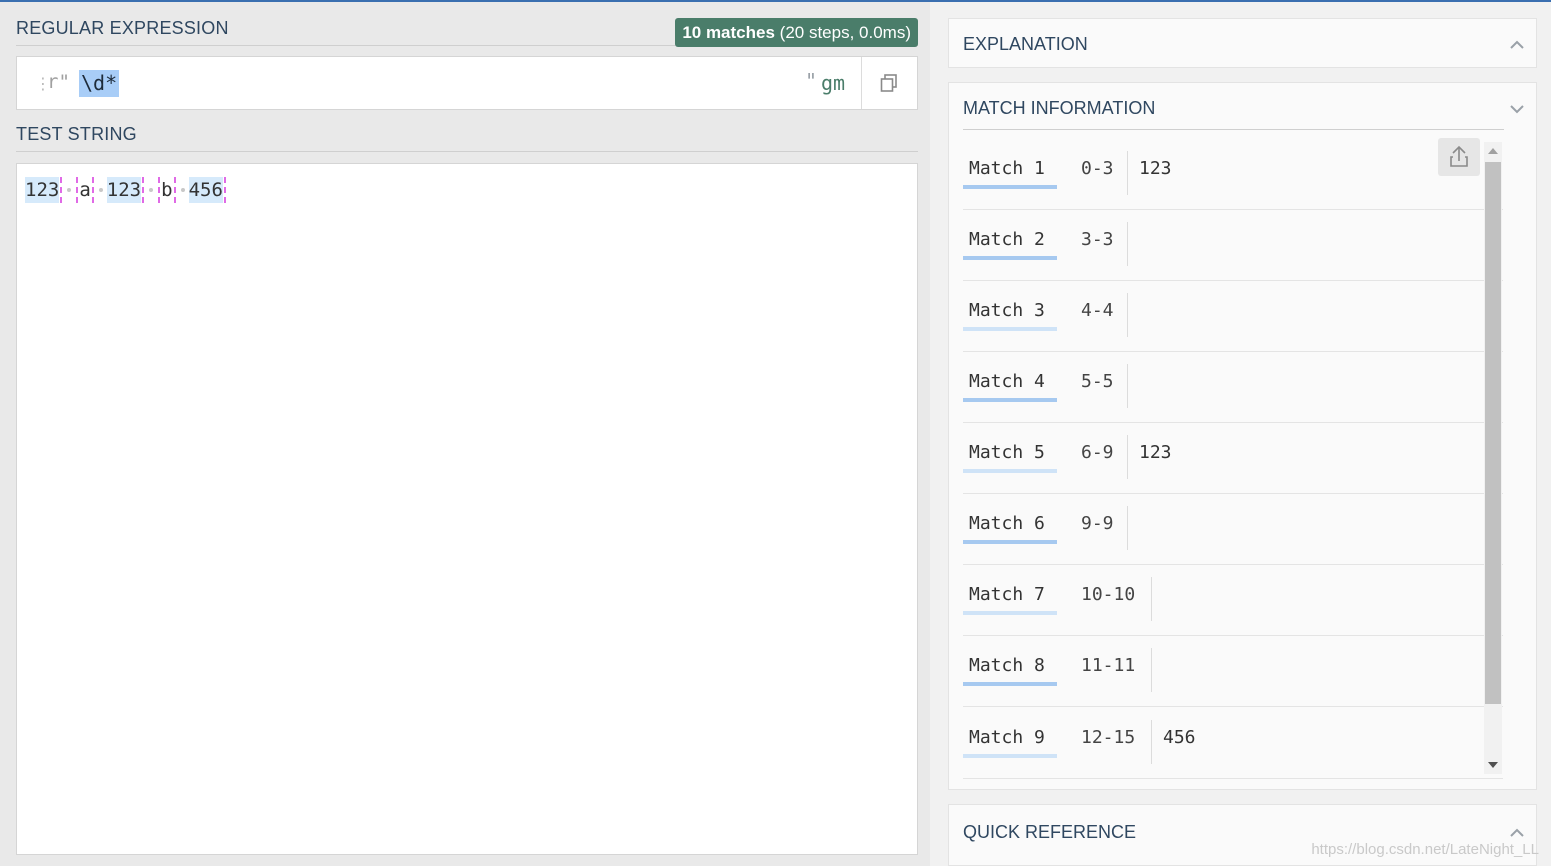  Describe the element at coordinates (1233, 529) in the screenshot. I see `match-row: Match 6 9-9` at that location.